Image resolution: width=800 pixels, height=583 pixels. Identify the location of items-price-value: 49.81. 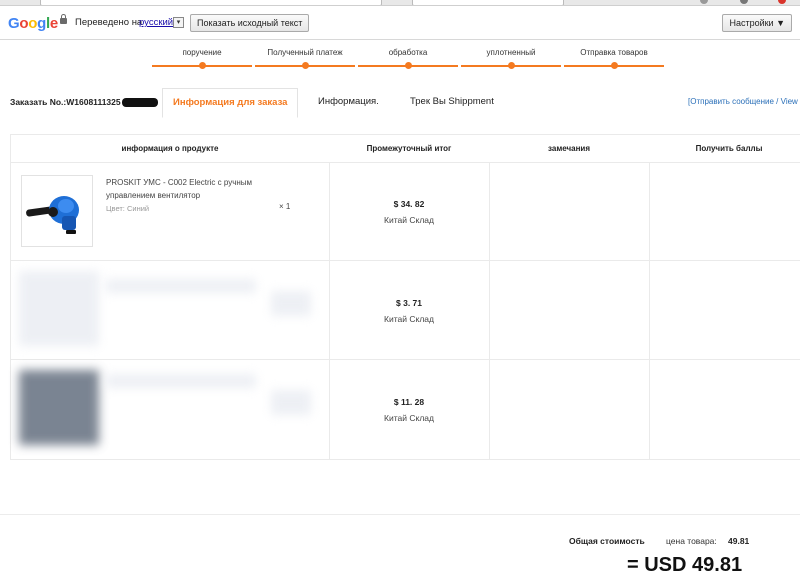
(739, 541).